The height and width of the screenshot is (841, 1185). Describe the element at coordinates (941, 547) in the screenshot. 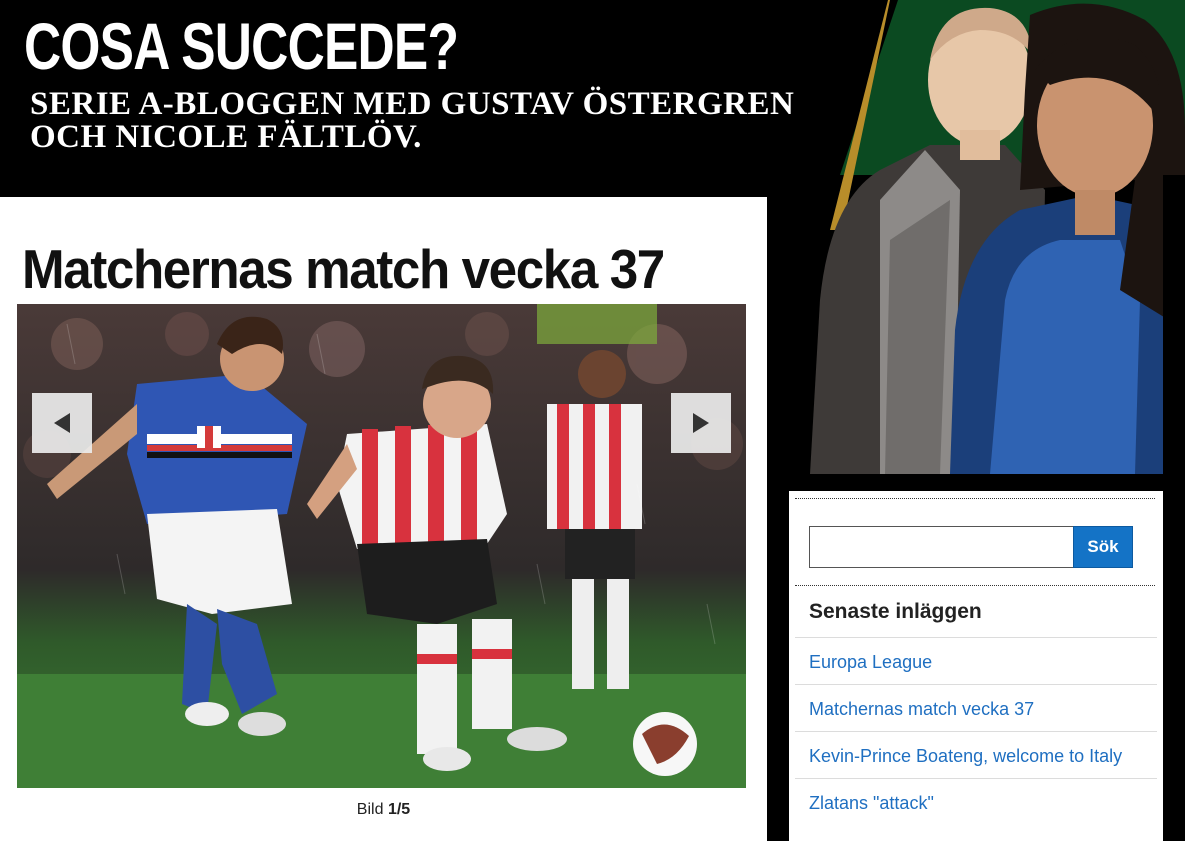

I see `search-input` at that location.